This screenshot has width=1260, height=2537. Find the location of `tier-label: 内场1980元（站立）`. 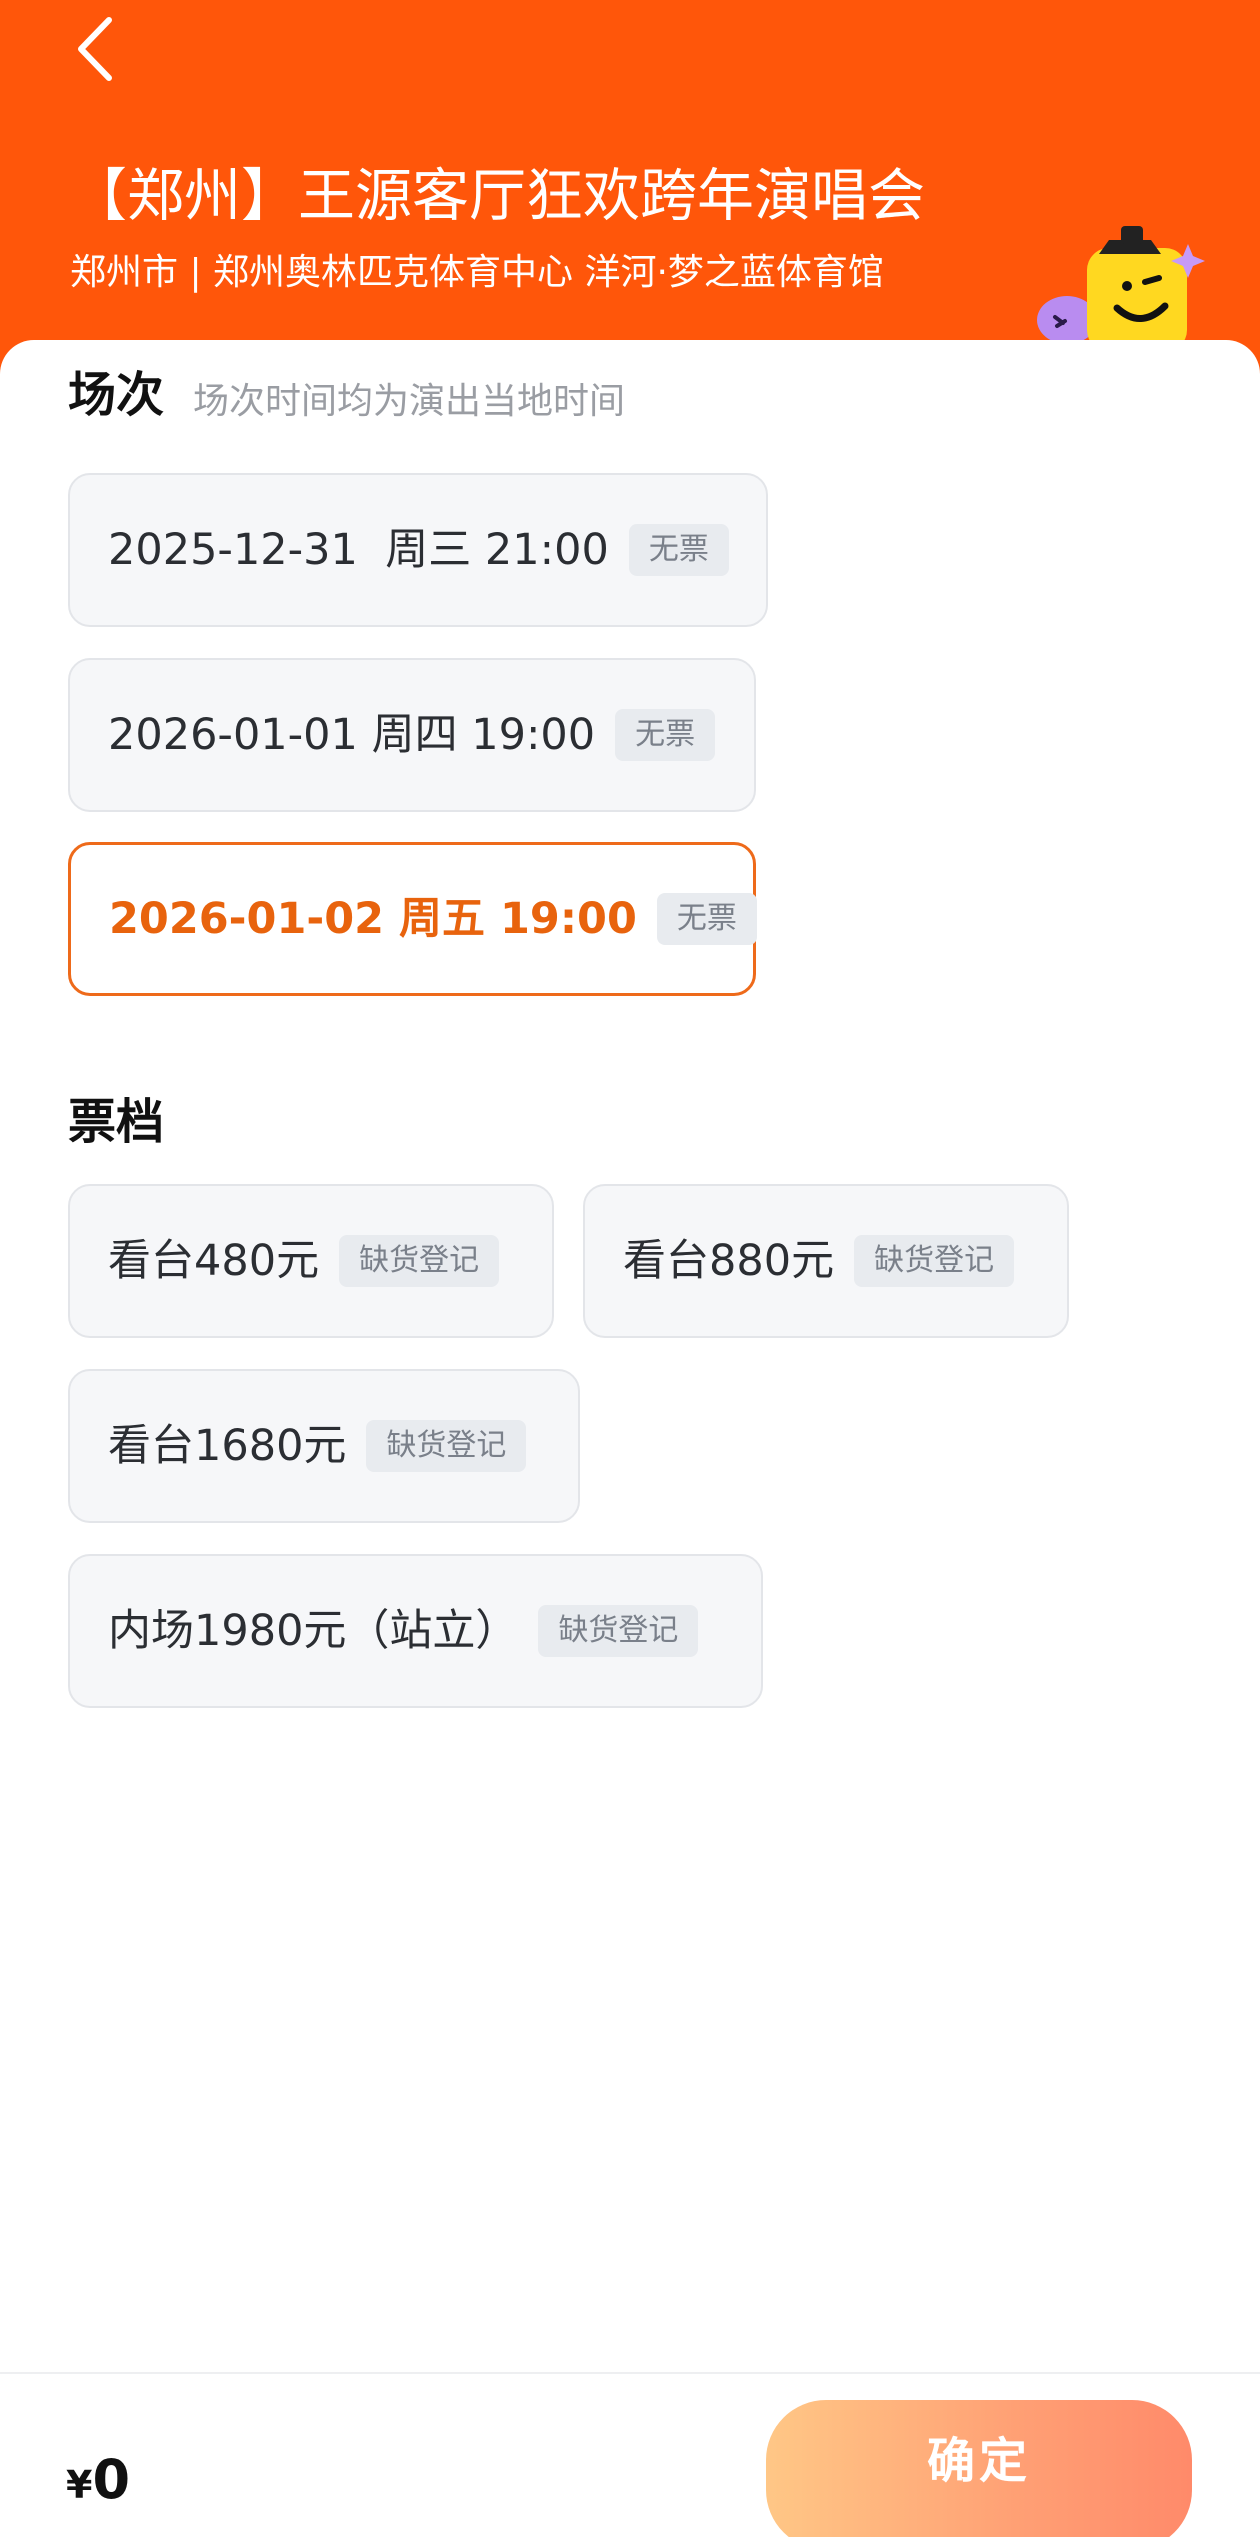

tier-label: 内场1980元（站立） is located at coordinates (313, 1631).